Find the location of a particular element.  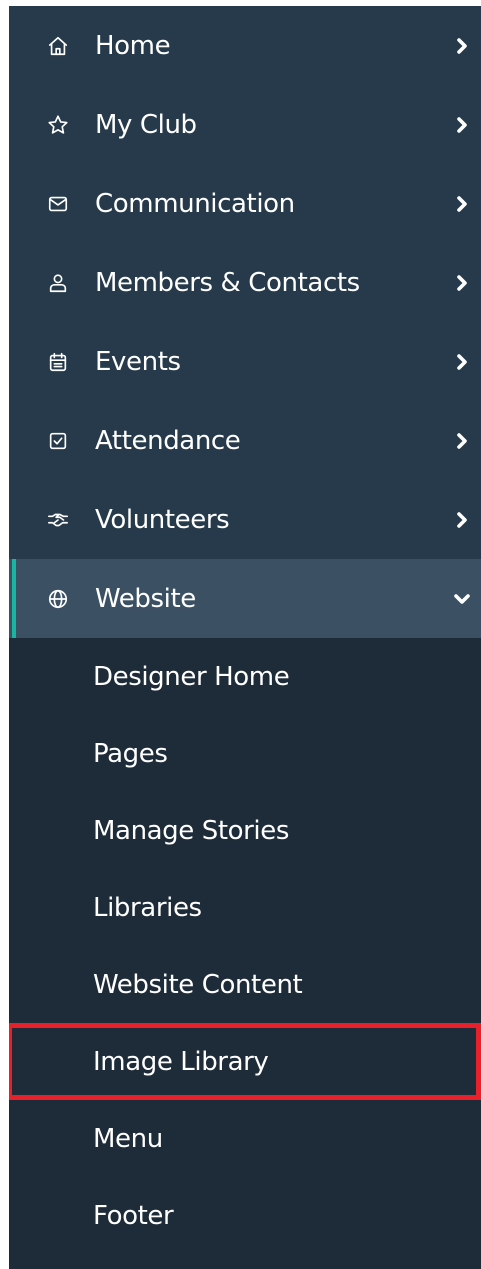

nav-label-volunteers: Volunteers is located at coordinates (162, 519).